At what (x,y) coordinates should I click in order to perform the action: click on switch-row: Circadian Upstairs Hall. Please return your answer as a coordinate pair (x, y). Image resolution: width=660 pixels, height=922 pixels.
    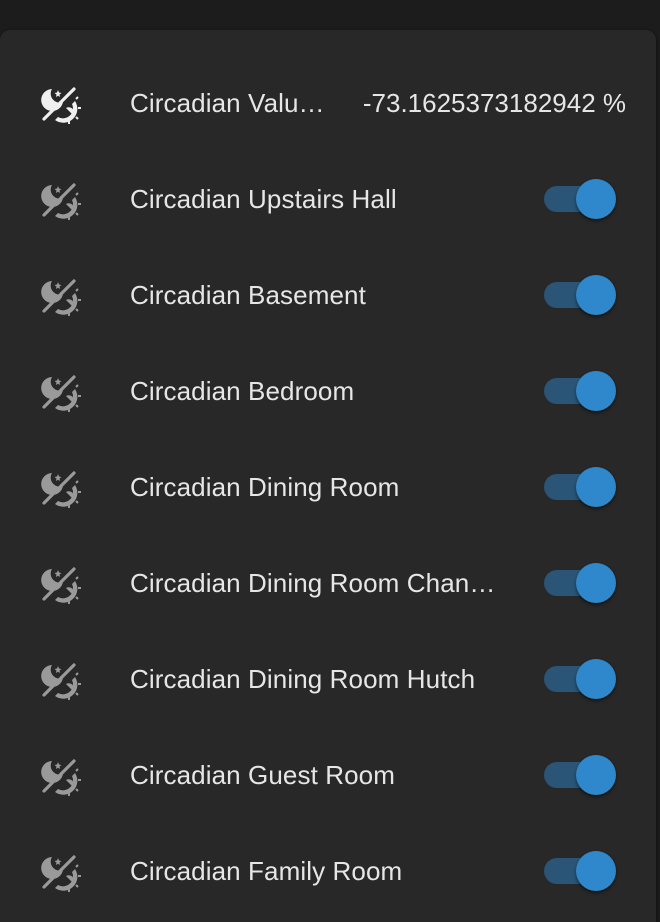
    Looking at the image, I should click on (328, 199).